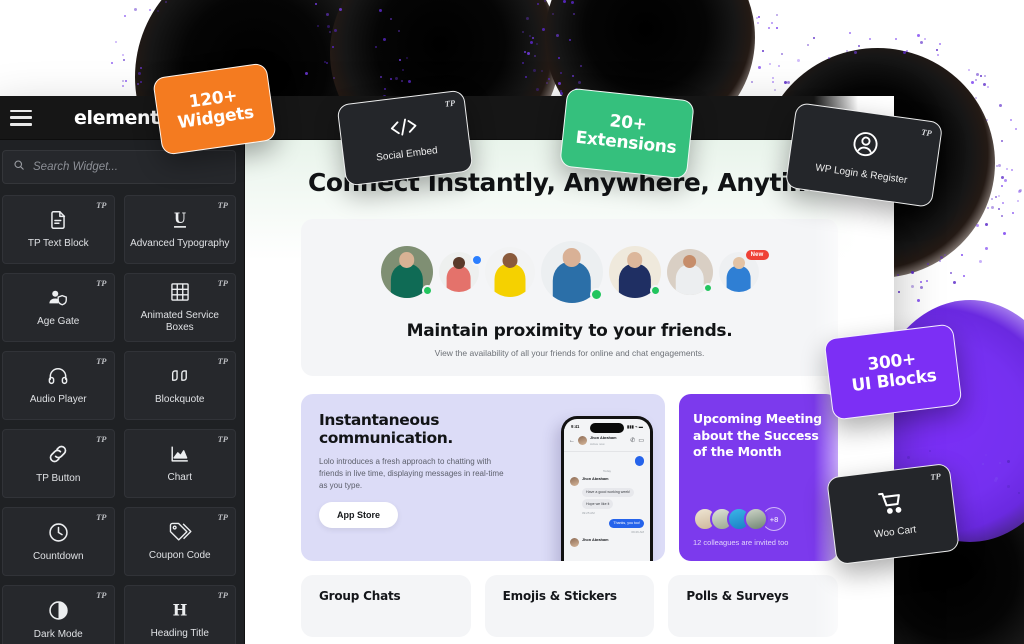 Image resolution: width=1024 pixels, height=644 pixels. What do you see at coordinates (180, 292) in the screenshot?
I see `grid-icon` at bounding box center [180, 292].